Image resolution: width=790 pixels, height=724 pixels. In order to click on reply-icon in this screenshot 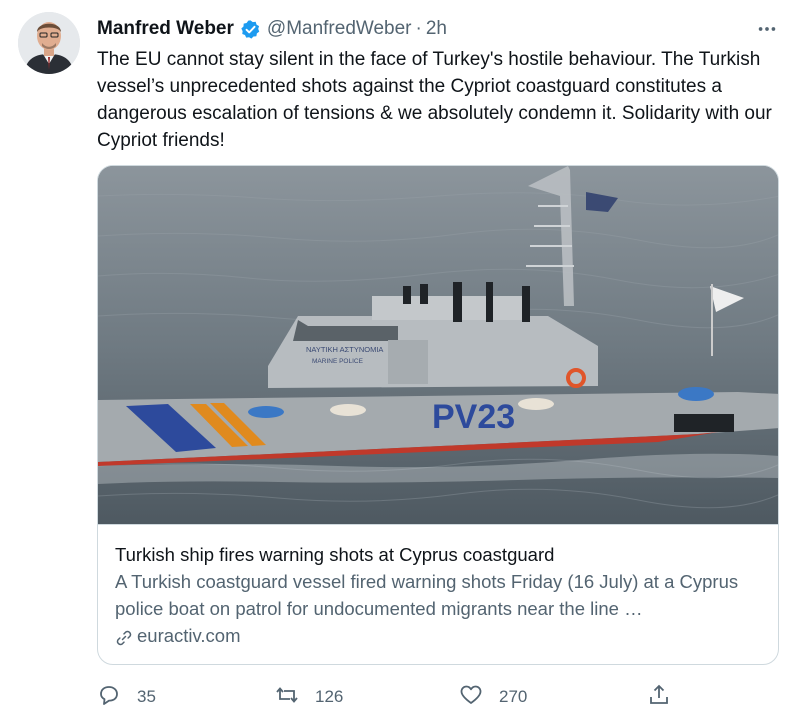, I will do `click(109, 697)`.